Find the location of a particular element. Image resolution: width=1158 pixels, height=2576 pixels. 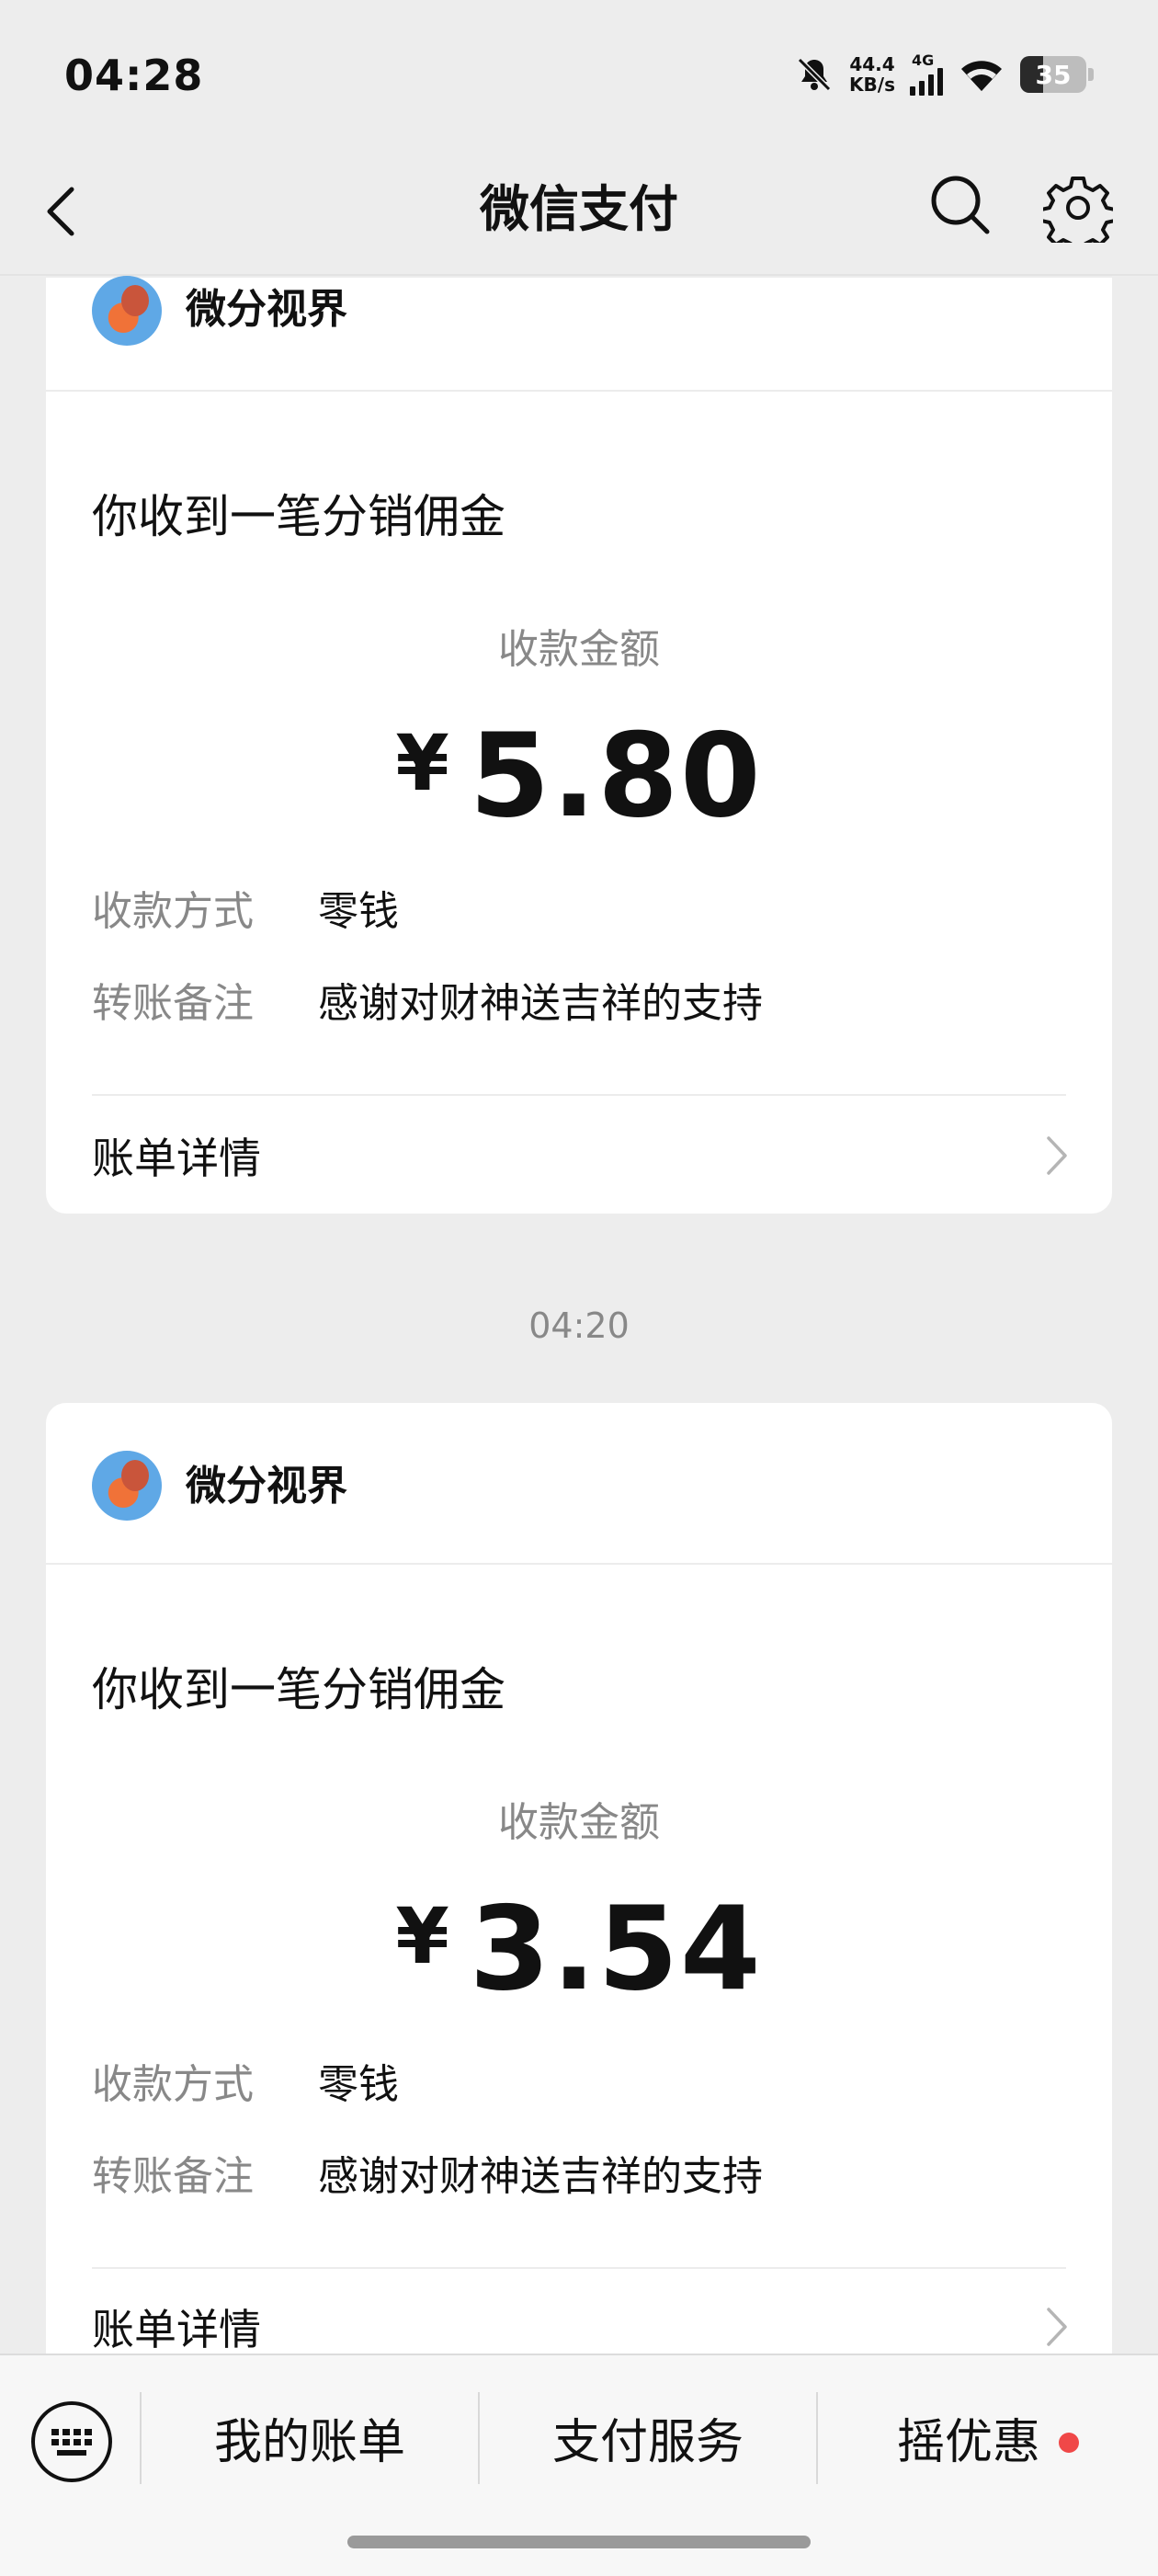

cellular-signal: 4G is located at coordinates (926, 74).